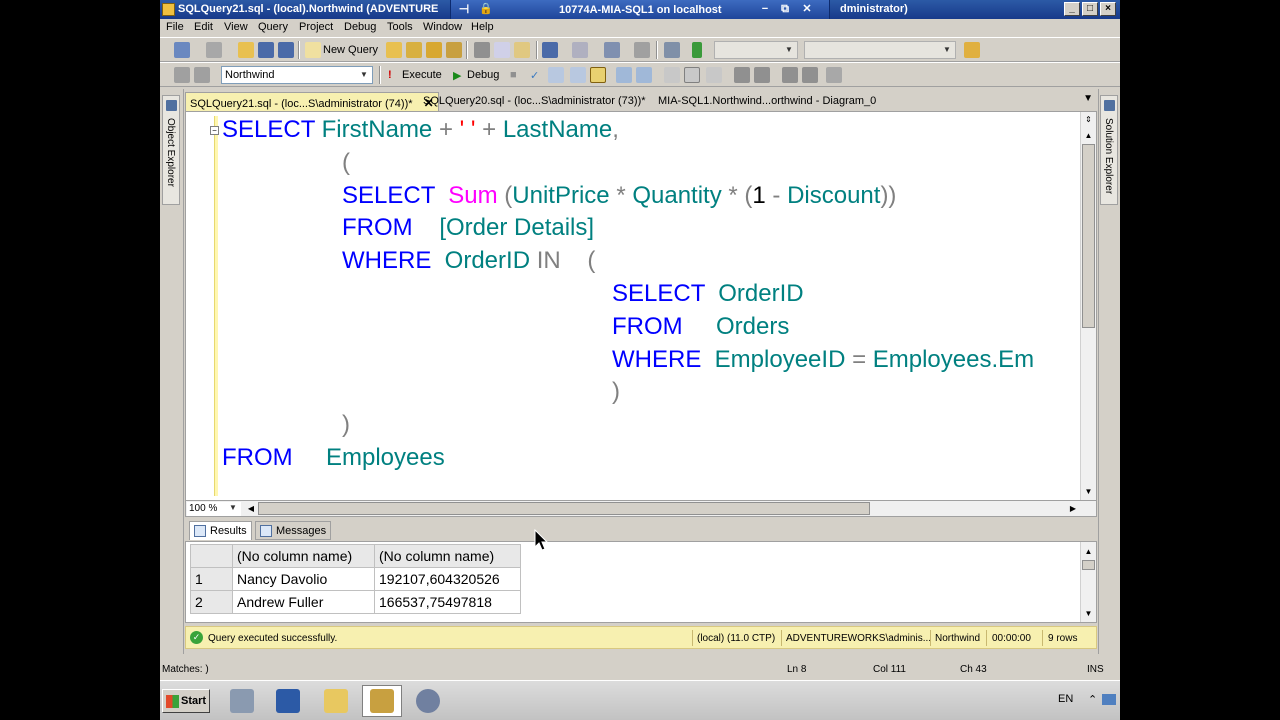  I want to click on find-combo: ▼, so click(880, 50).